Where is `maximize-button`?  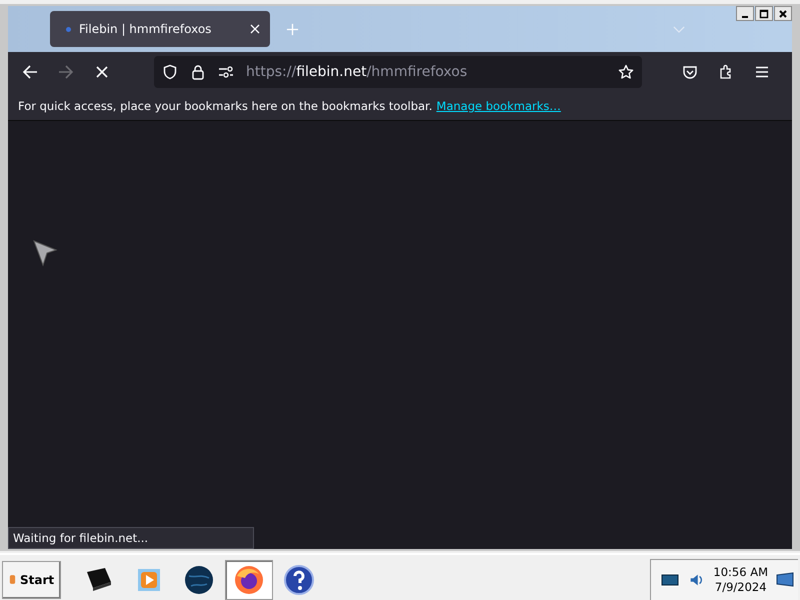
maximize-button is located at coordinates (764, 13).